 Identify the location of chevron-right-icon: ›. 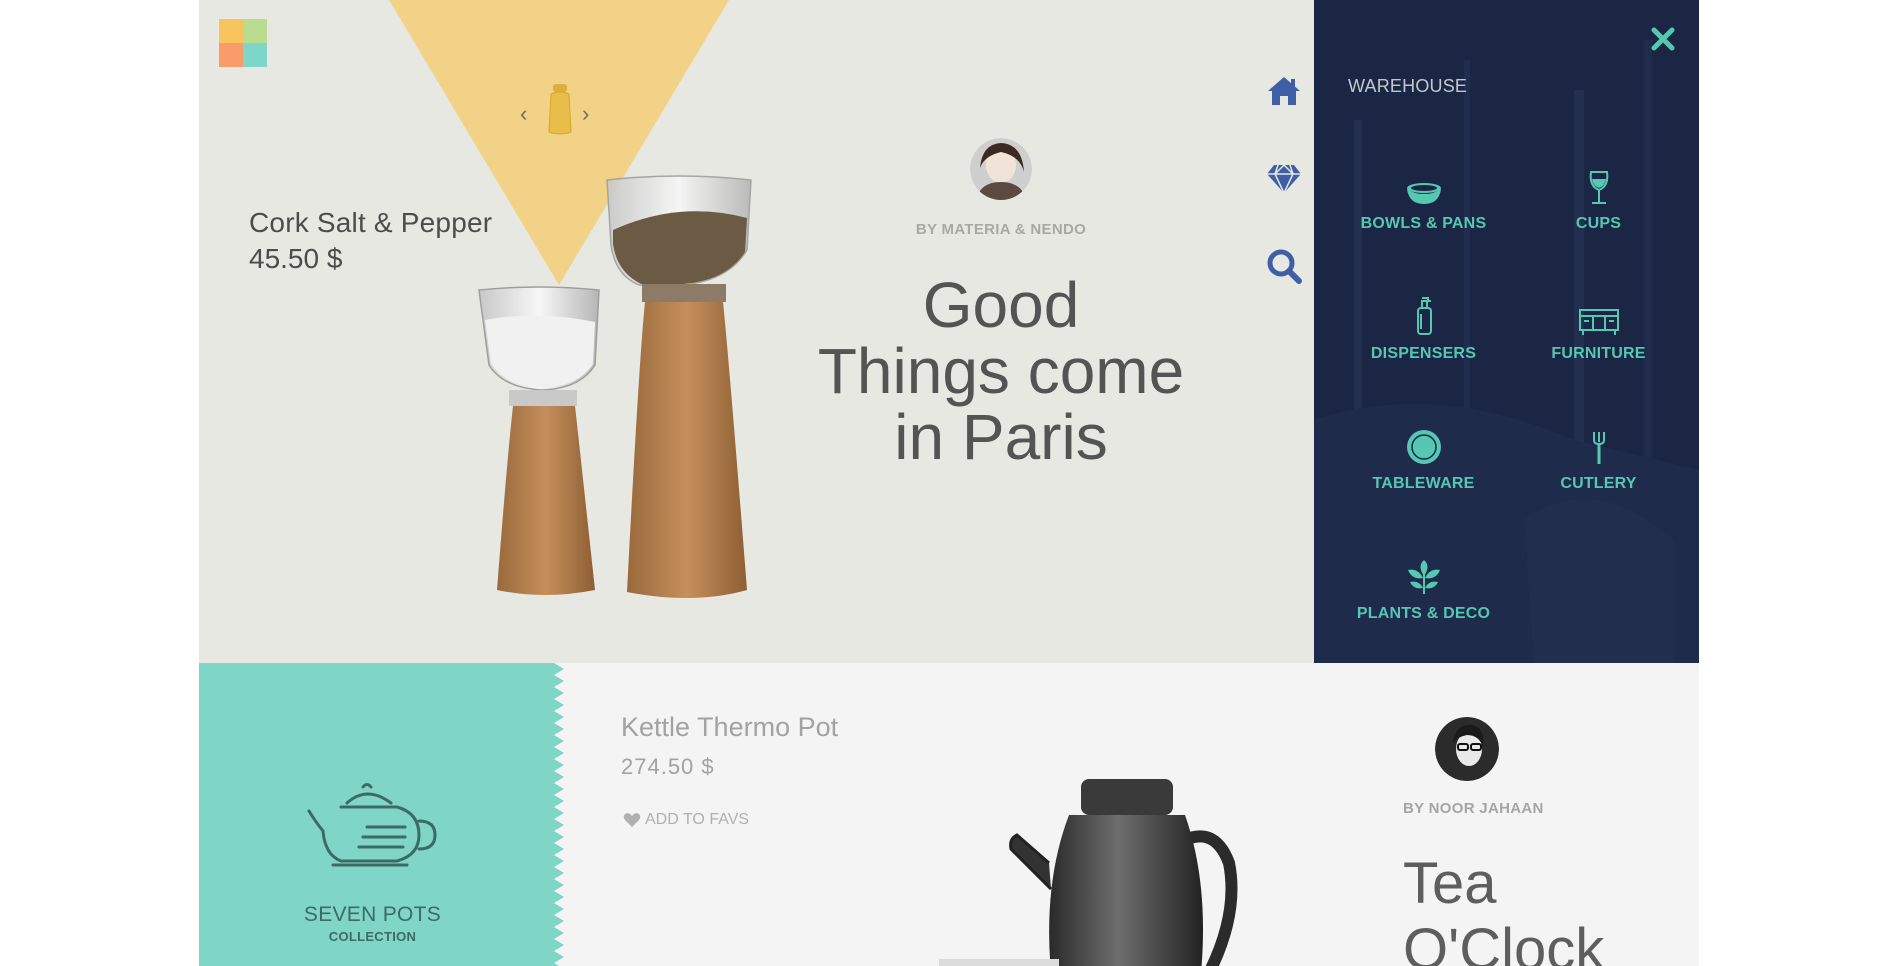
(585, 114).